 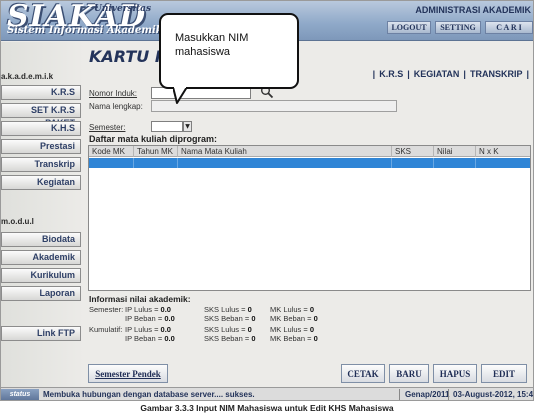 What do you see at coordinates (140, 299) in the screenshot?
I see `info-title: Informasi nilai akademik:` at bounding box center [140, 299].